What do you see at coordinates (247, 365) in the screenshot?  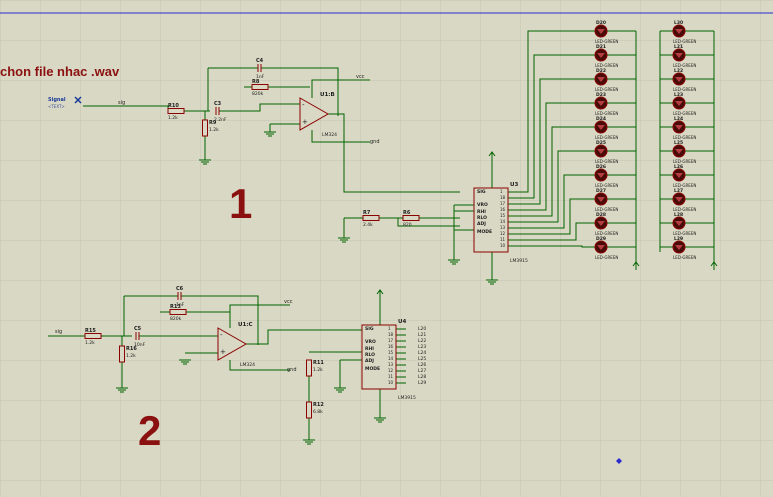 I see `opamp-u1c-type-label: LM324` at bounding box center [247, 365].